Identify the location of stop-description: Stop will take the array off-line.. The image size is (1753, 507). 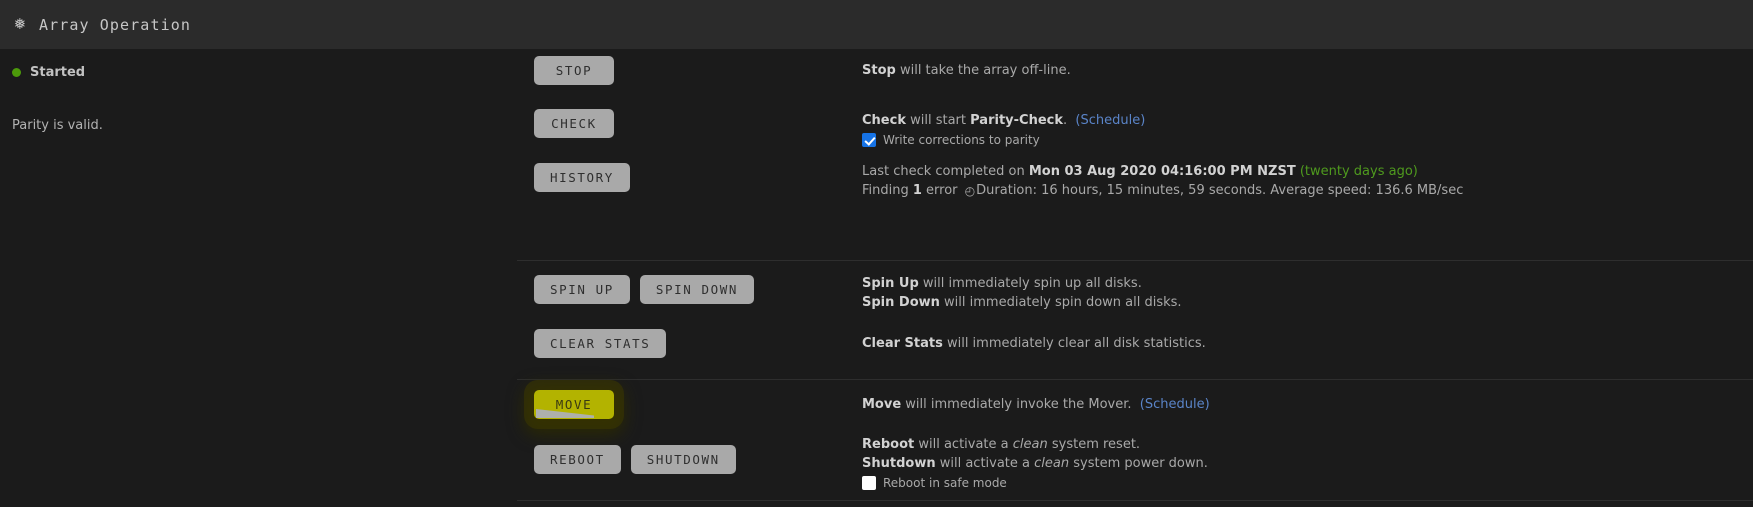
(1307, 67).